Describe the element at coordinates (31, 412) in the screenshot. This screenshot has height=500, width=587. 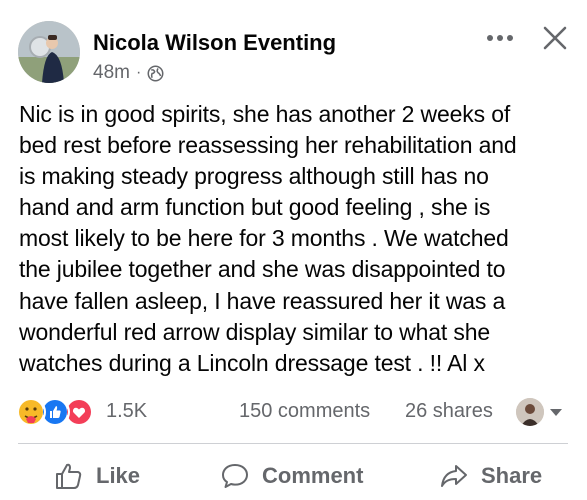
I see `care-reaction-icon` at that location.